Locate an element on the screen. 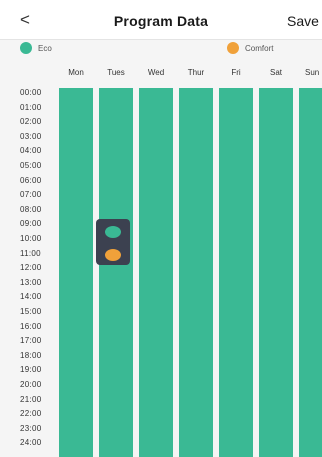  hour-label: 23:00 is located at coordinates (31, 428).